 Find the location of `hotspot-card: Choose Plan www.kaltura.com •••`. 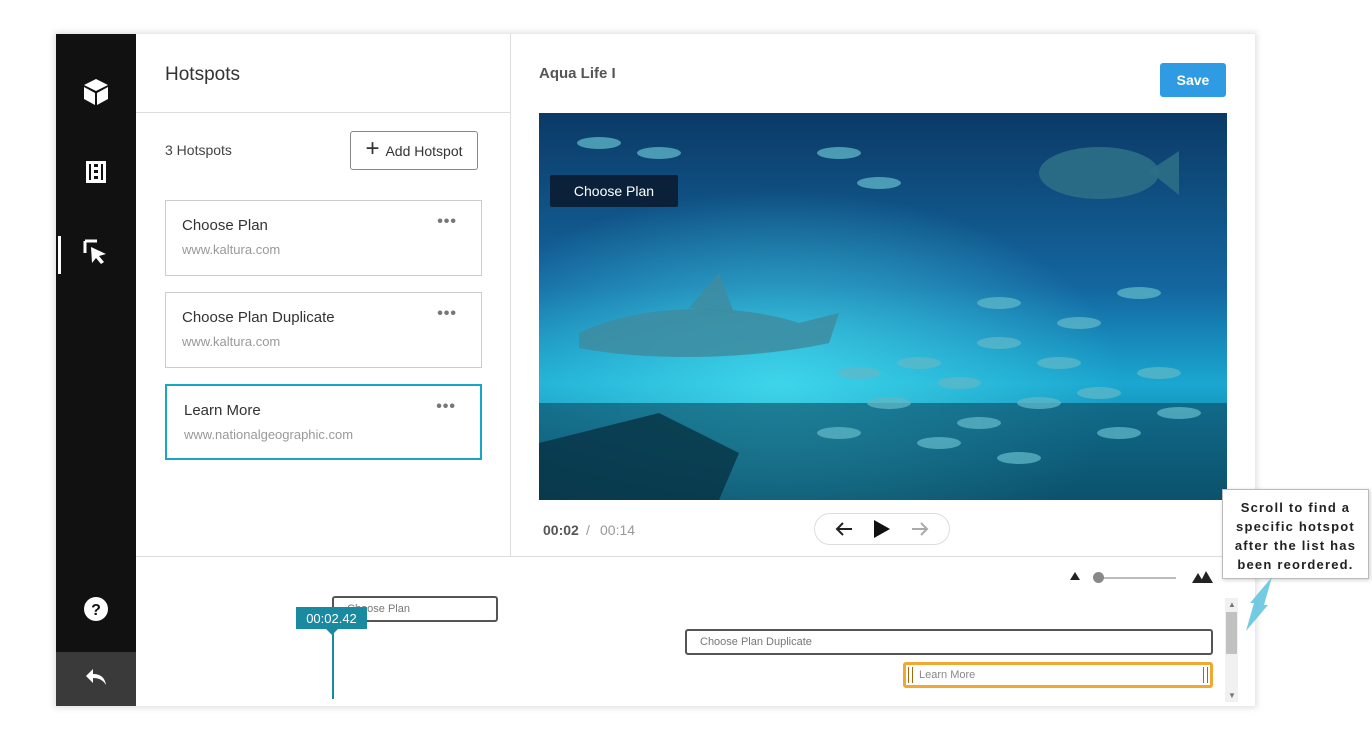

hotspot-card: Choose Plan www.kaltura.com ••• is located at coordinates (323, 238).